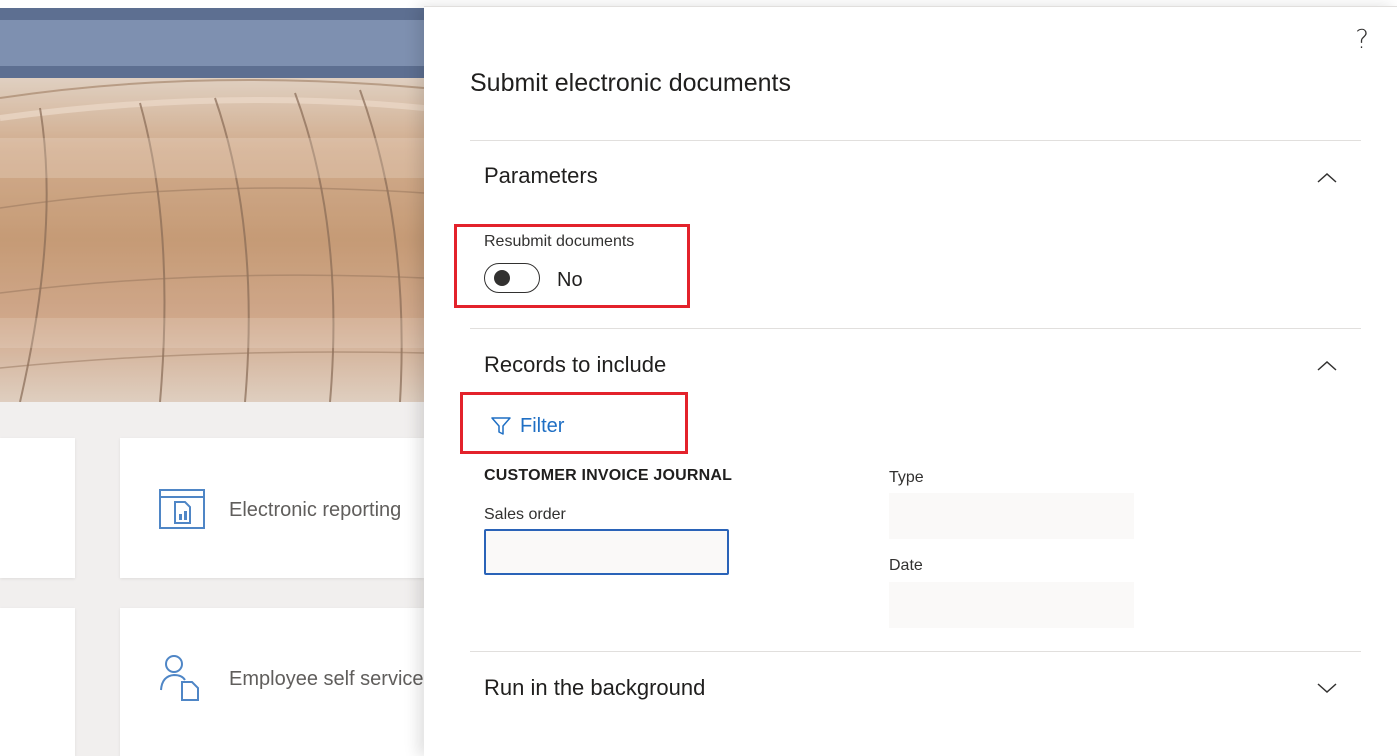 This screenshot has height=756, width=1397. I want to click on section-run-background-title: Run in the background, so click(594, 688).